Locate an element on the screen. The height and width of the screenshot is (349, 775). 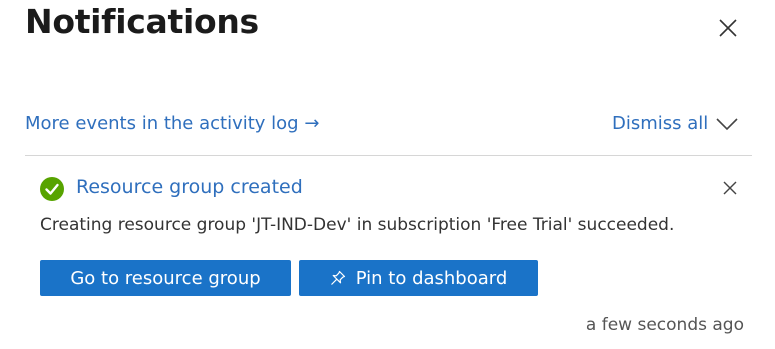
expand-button is located at coordinates (727, 124).